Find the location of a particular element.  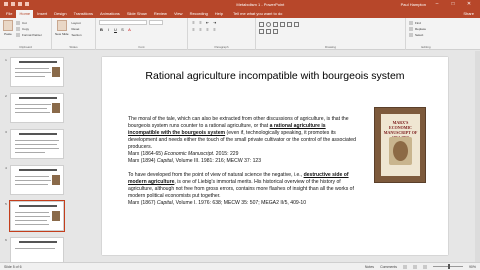

paste-button: Paste is located at coordinates (8, 29).